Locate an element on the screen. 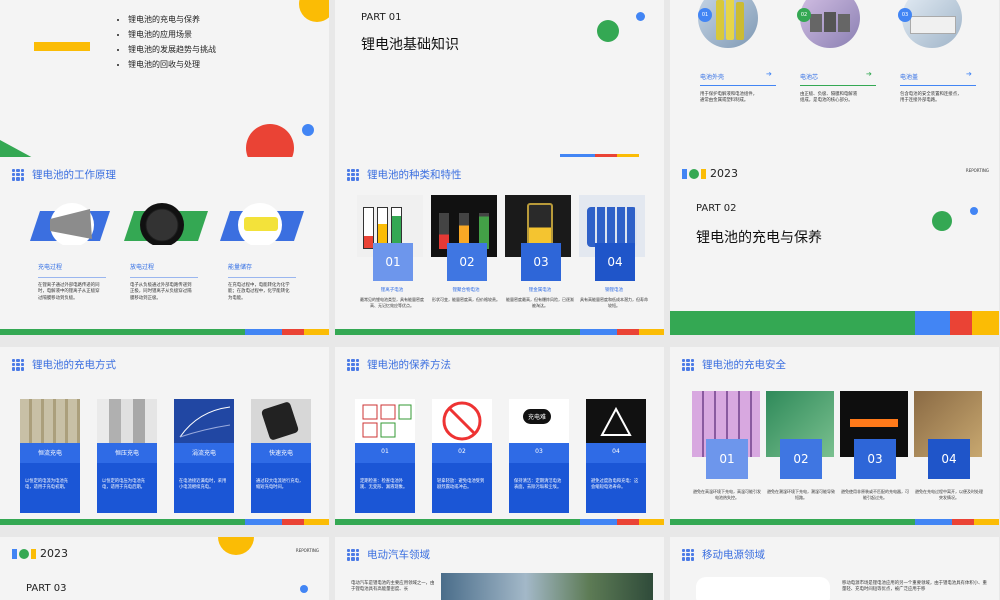  maintenance-text-1: 定期检查：检查电池外观、无变形、漏液现象。 is located at coordinates (384, 485).